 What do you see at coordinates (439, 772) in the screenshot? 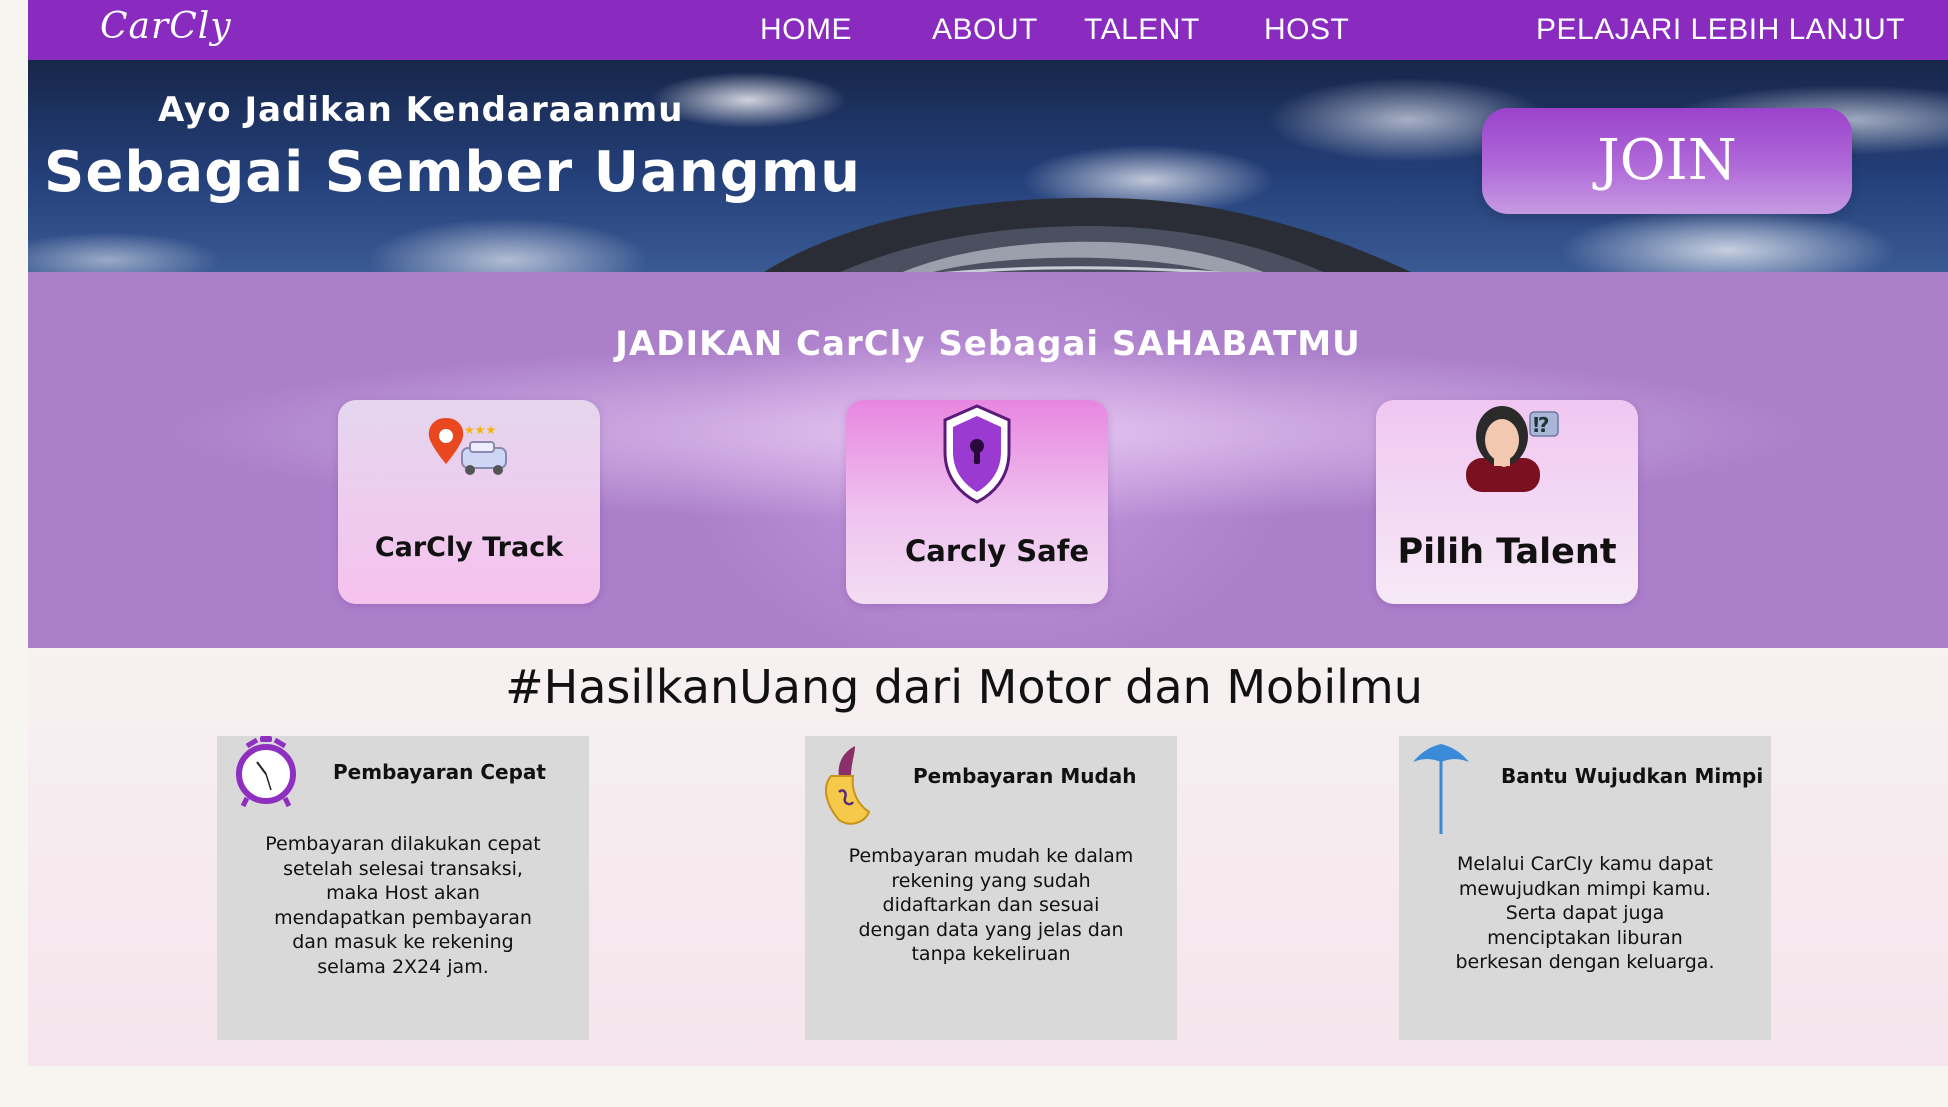
I see `info-heading: Pembayaran Cepat` at bounding box center [439, 772].